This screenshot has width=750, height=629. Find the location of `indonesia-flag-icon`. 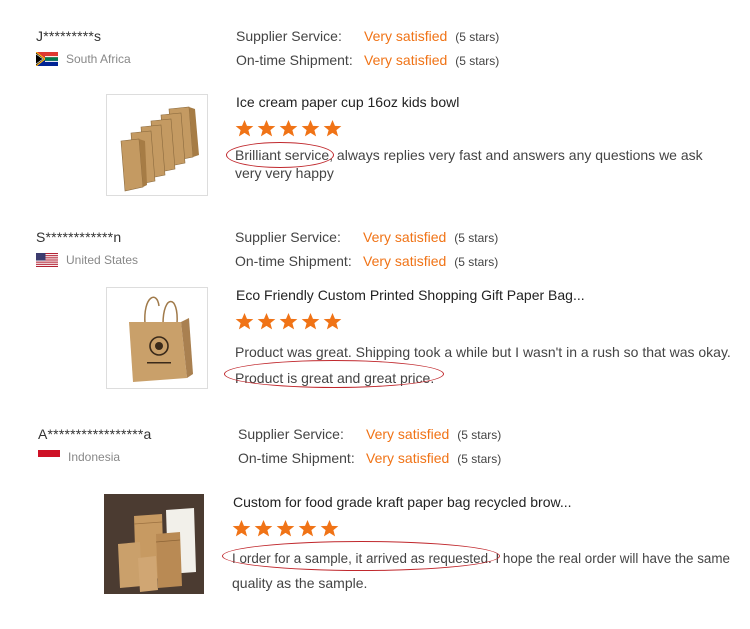

indonesia-flag-icon is located at coordinates (49, 457).